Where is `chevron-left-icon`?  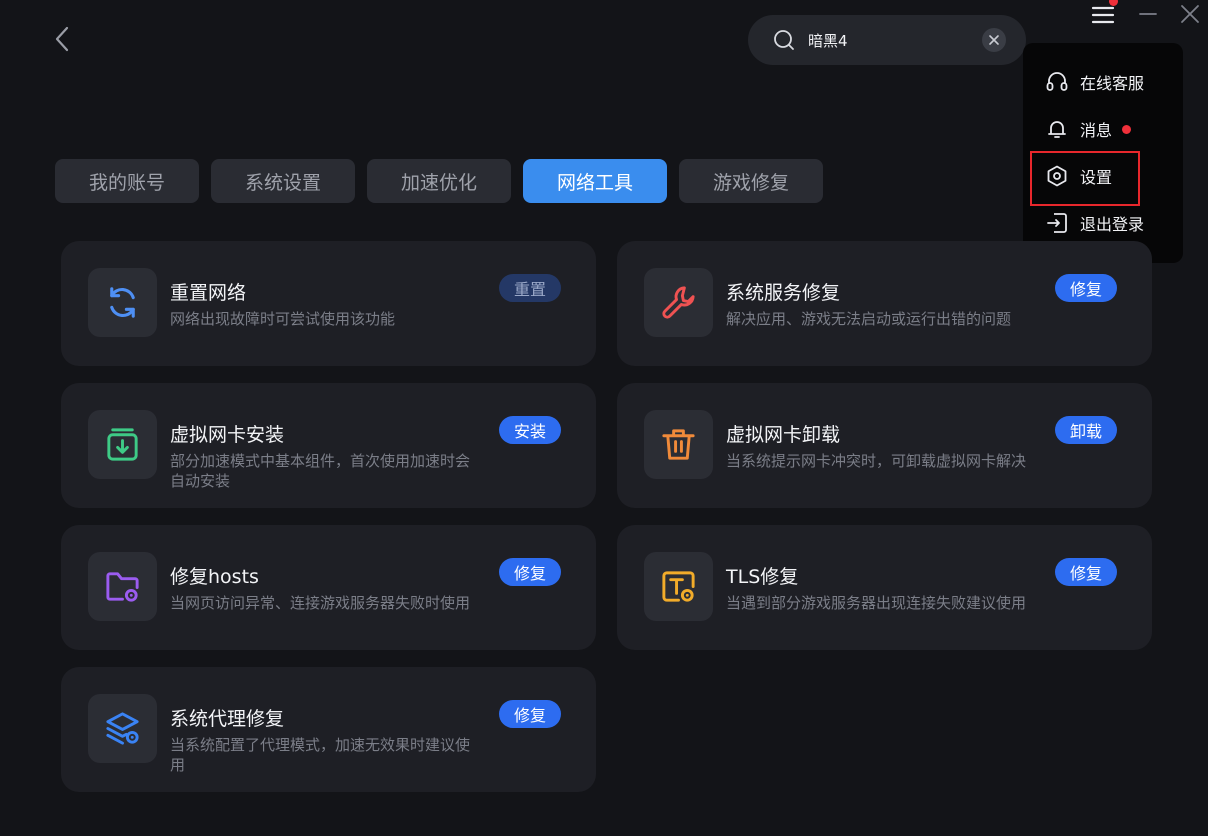 chevron-left-icon is located at coordinates (62, 39).